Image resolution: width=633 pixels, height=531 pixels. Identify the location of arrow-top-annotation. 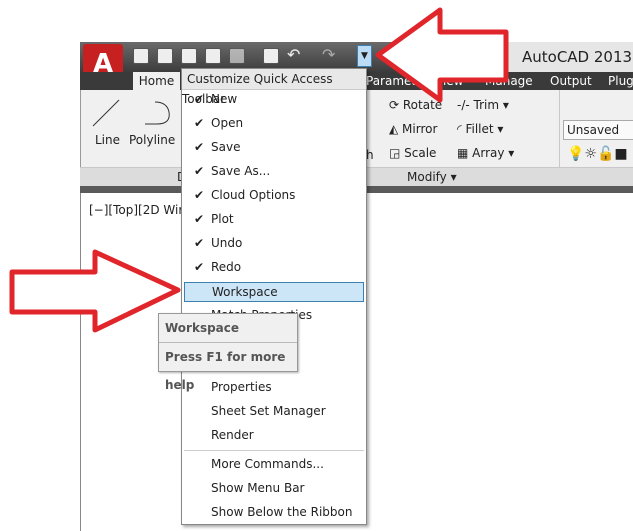
(442, 55).